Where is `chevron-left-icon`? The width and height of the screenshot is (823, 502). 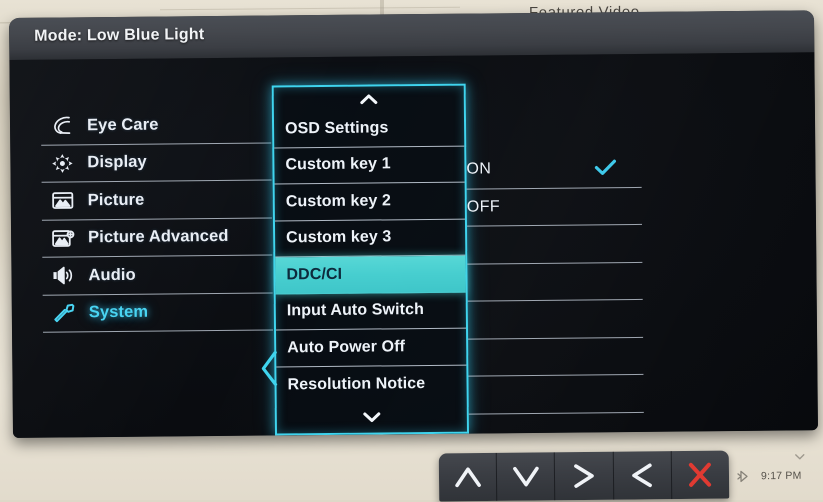
chevron-left-icon is located at coordinates (642, 475).